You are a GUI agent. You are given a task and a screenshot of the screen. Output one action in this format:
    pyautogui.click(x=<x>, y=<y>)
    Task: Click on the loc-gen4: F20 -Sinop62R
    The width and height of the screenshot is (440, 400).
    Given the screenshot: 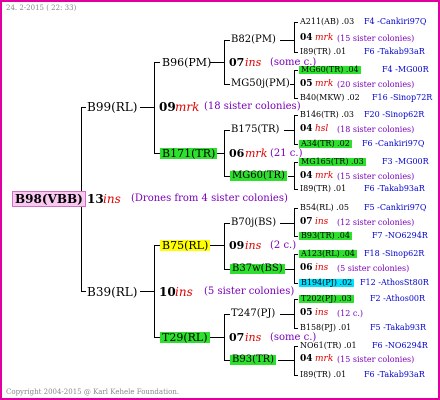 What is the action you would take?
    pyautogui.click(x=394, y=114)
    